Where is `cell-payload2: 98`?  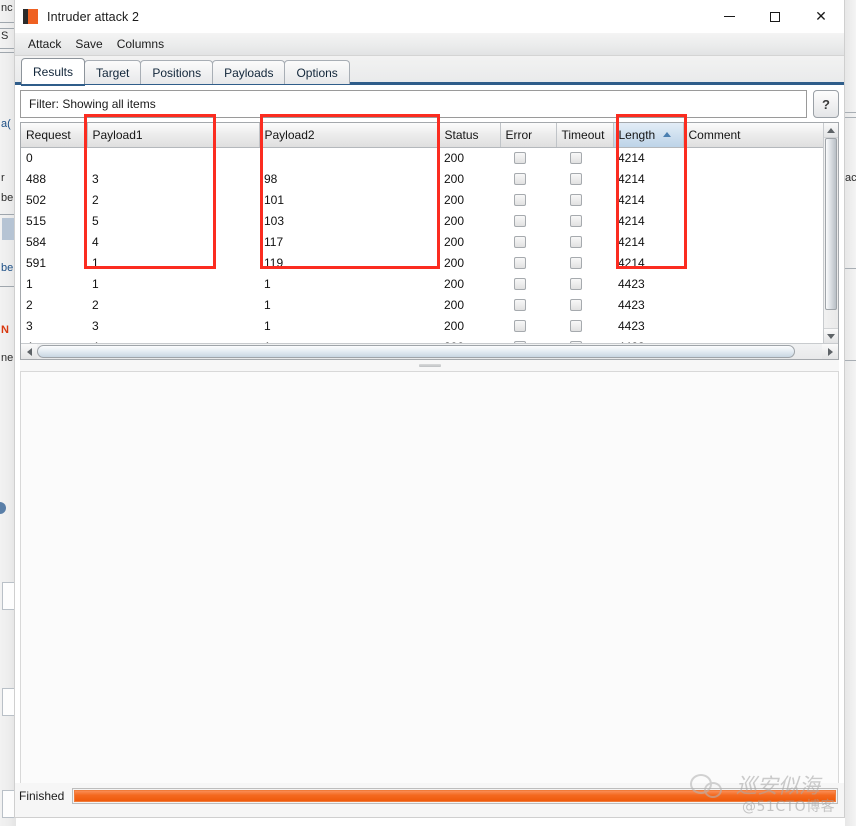
cell-payload2: 98 is located at coordinates (271, 178).